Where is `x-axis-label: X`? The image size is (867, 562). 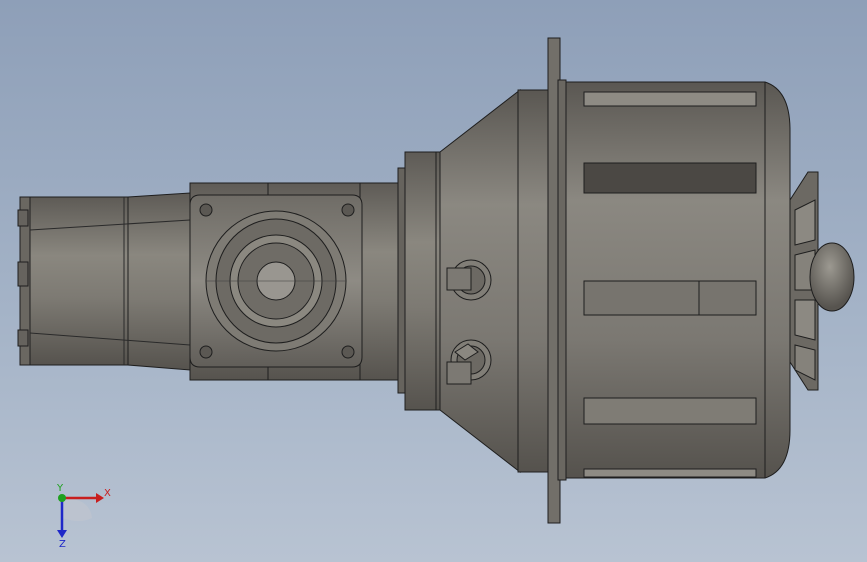
x-axis-label: X is located at coordinates (107, 493).